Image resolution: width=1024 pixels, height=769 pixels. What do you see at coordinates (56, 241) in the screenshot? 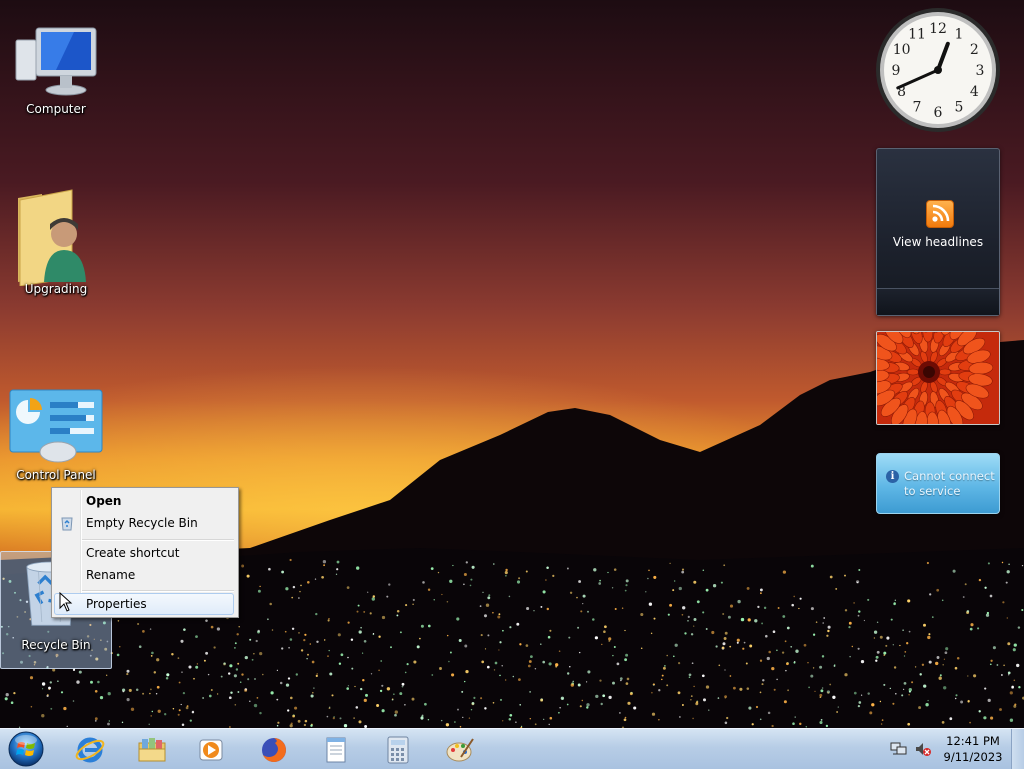
I see `upgrading-folder-desktop-icon: Upgrading` at bounding box center [56, 241].